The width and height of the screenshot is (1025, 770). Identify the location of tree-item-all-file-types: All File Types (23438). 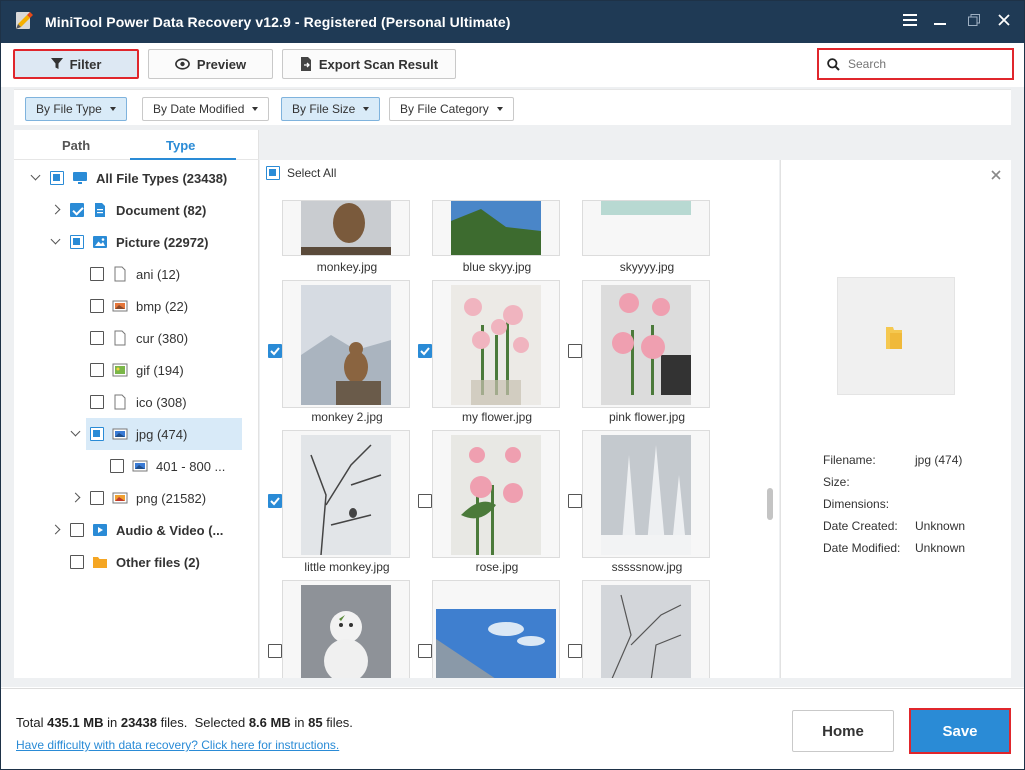
(128, 178).